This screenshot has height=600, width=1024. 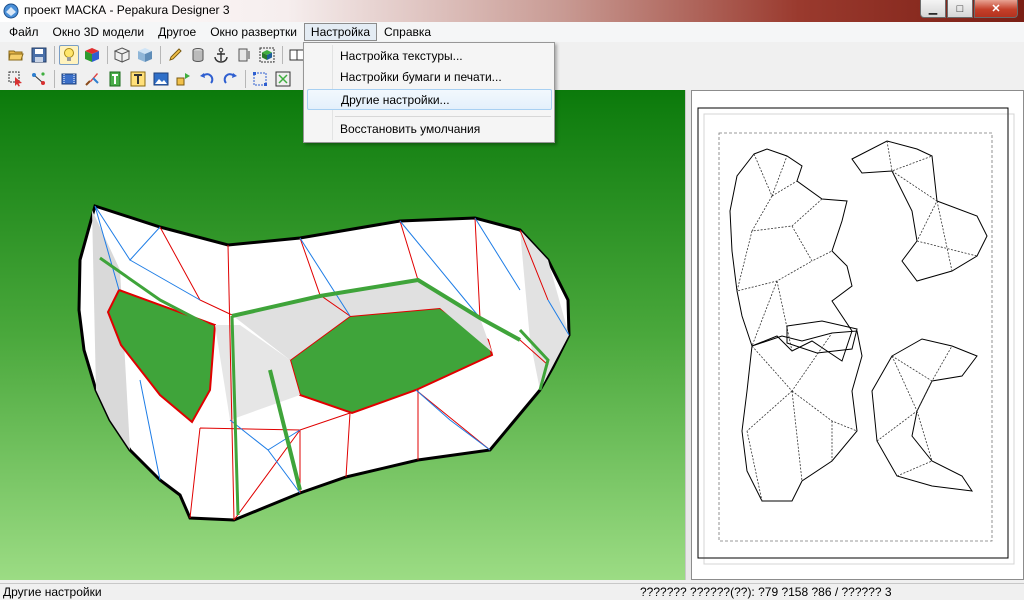 I want to click on wire-cube-icon, so click(x=122, y=55).